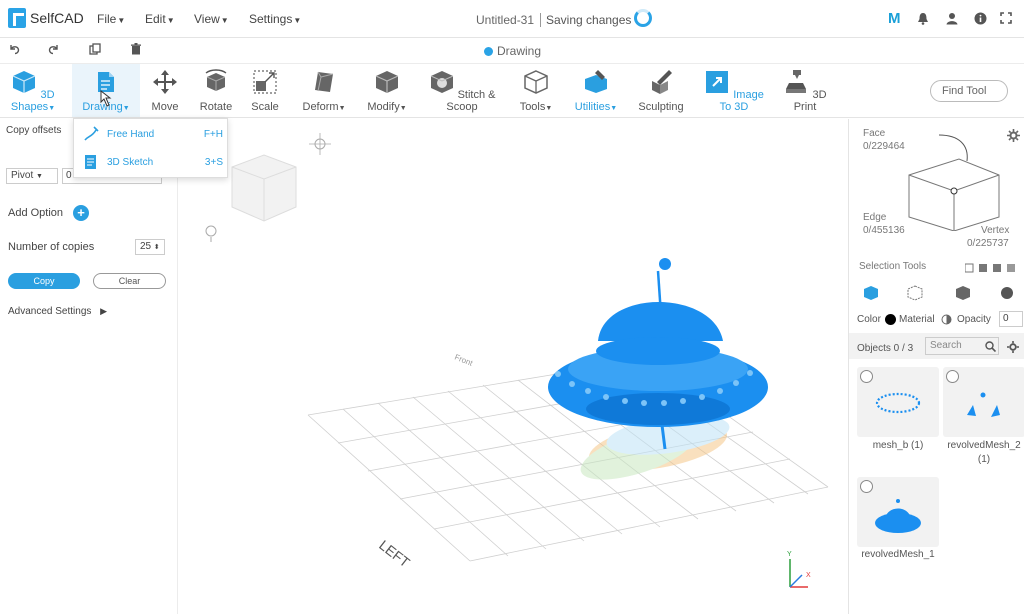 This screenshot has height=614, width=1024. I want to click on vertex-label: Vertex, so click(995, 230).